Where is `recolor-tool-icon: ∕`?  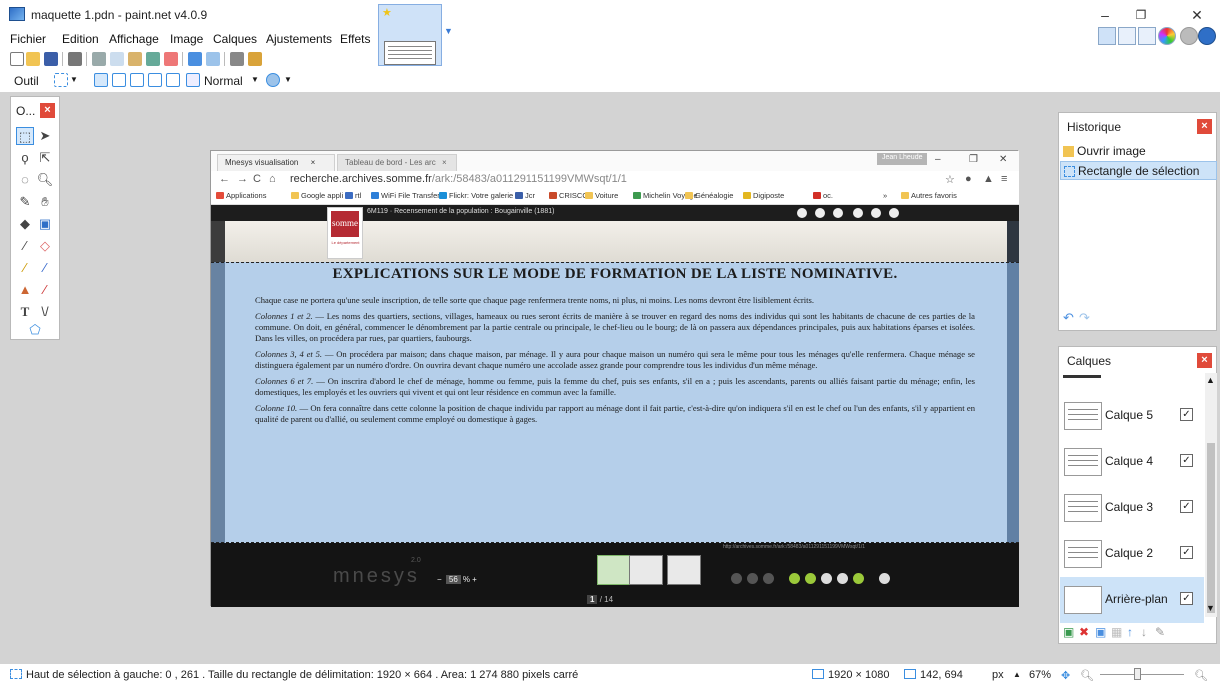 recolor-tool-icon: ∕ is located at coordinates (45, 290).